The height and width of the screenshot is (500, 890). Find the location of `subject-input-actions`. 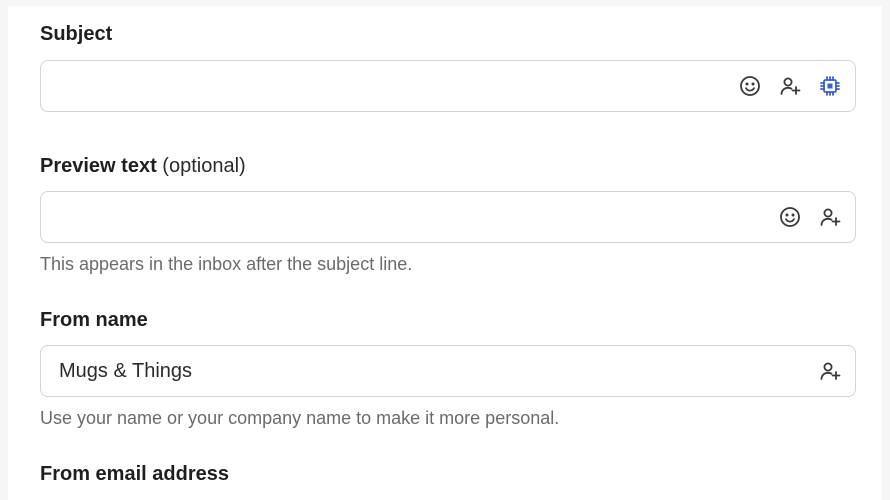

subject-input-actions is located at coordinates (790, 86).